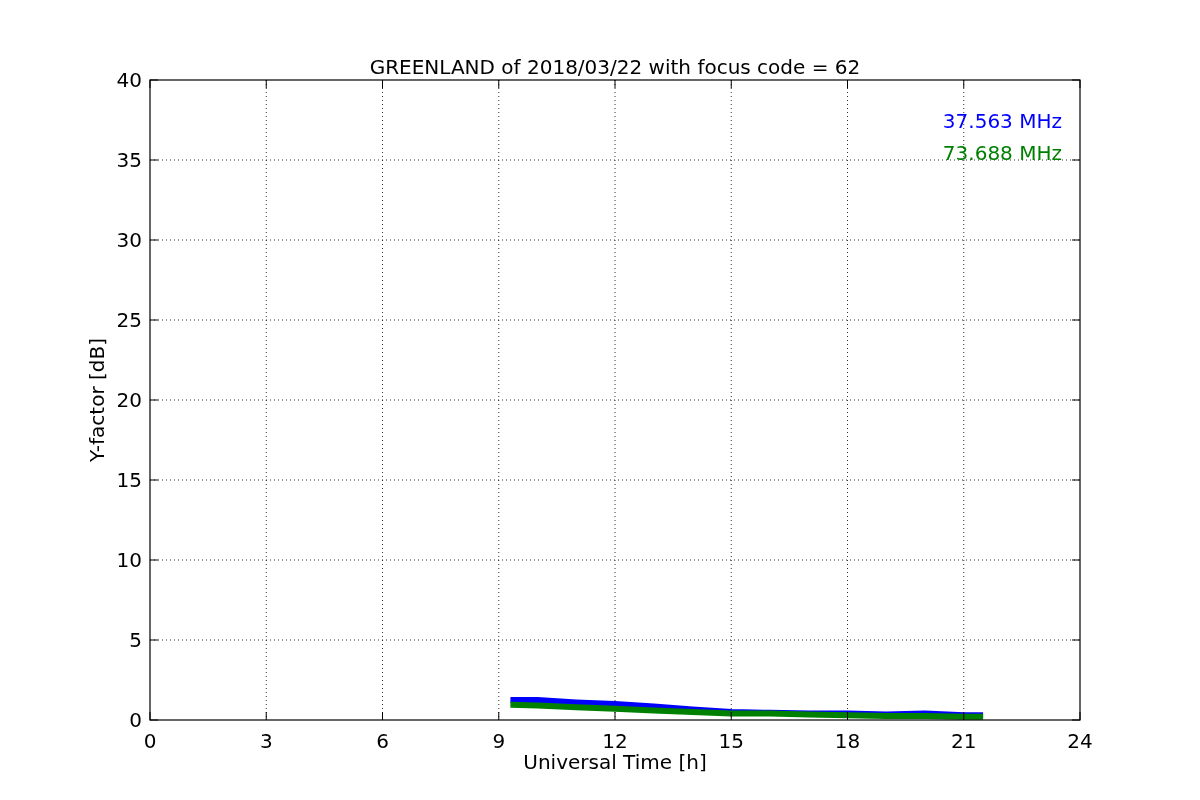 The width and height of the screenshot is (1200, 800). I want to click on y-tick-label: 15, so click(129, 480).